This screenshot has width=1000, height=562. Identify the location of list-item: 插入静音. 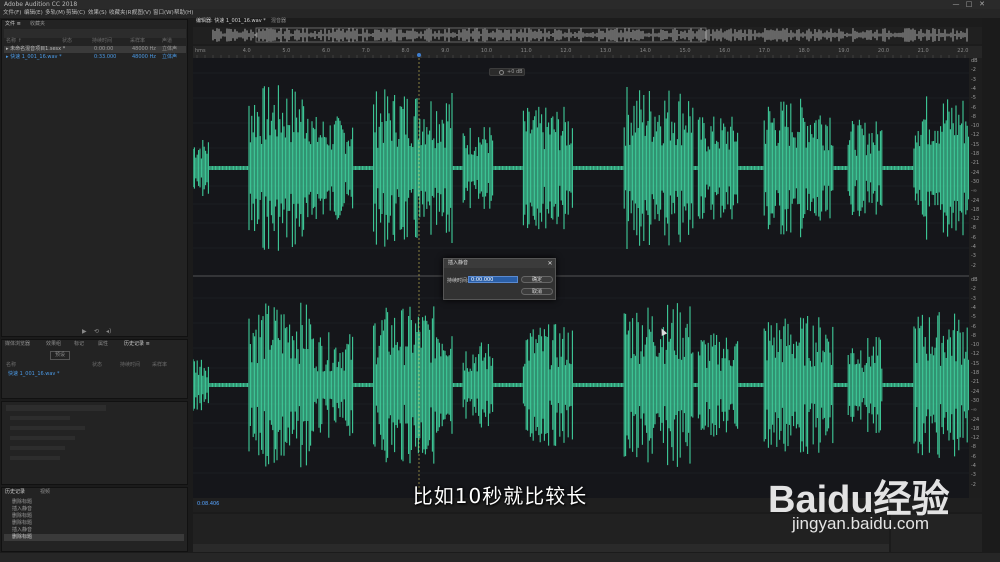
(22, 530).